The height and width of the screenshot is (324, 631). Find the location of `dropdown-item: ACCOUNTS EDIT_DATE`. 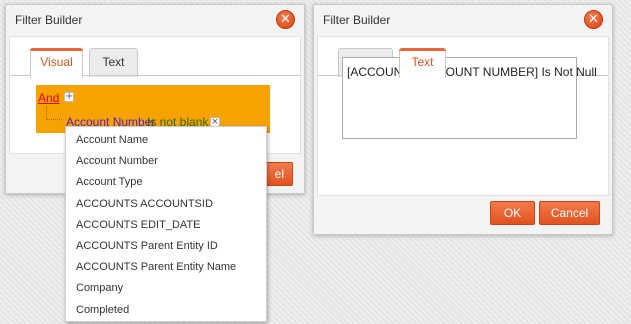

dropdown-item: ACCOUNTS EDIT_DATE is located at coordinates (166, 225).